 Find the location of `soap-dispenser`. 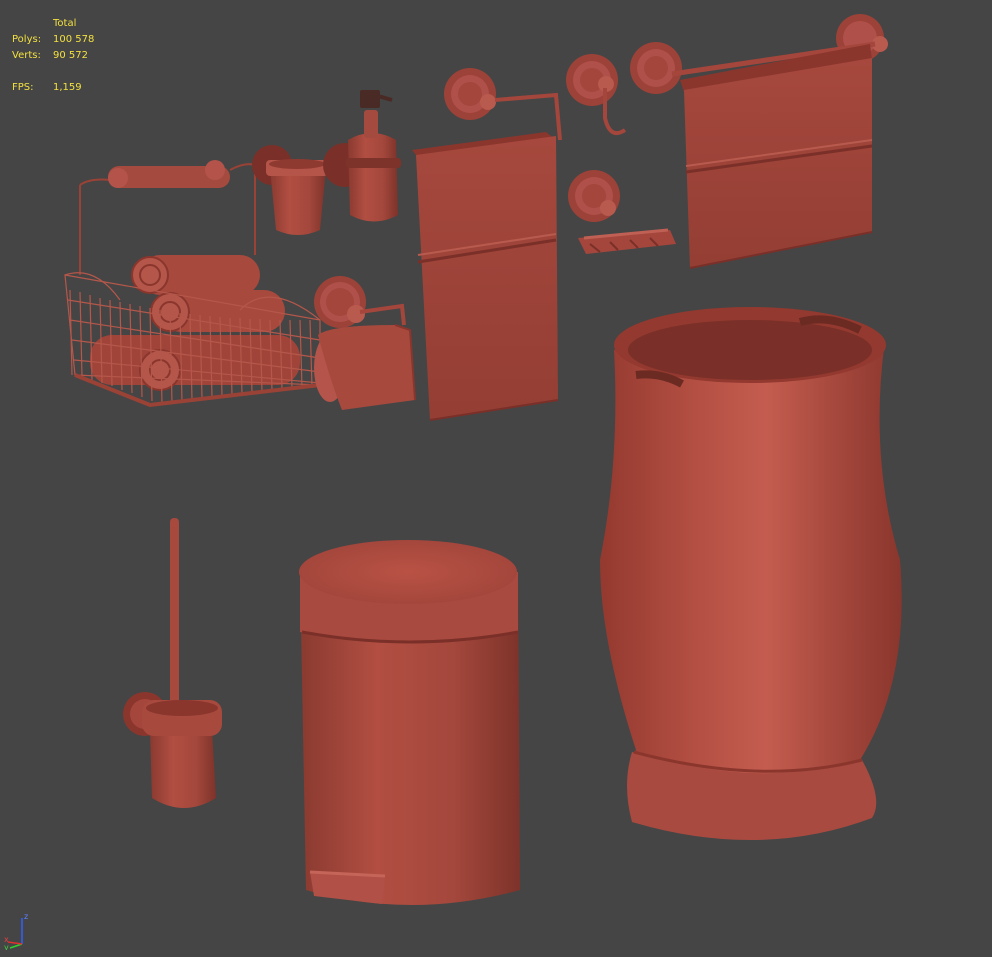

soap-dispenser is located at coordinates (362, 156).